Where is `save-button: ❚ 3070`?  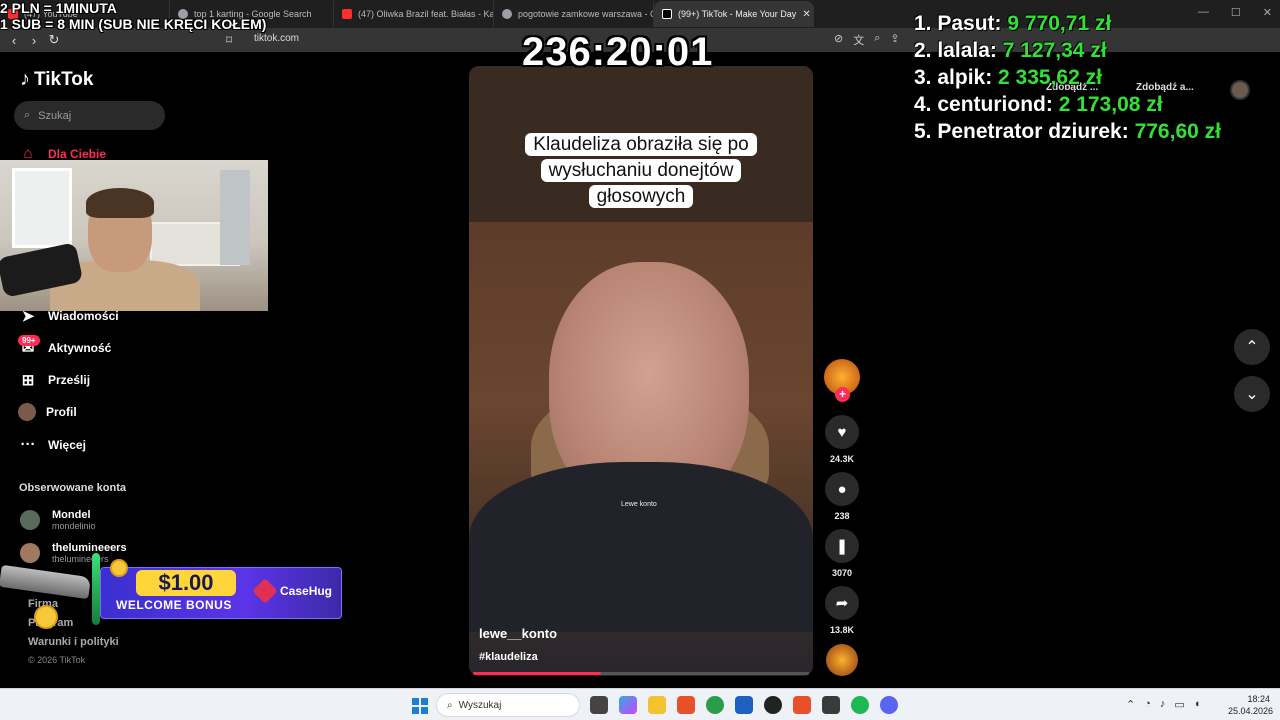
save-button: ❚ 3070 is located at coordinates (842, 553).